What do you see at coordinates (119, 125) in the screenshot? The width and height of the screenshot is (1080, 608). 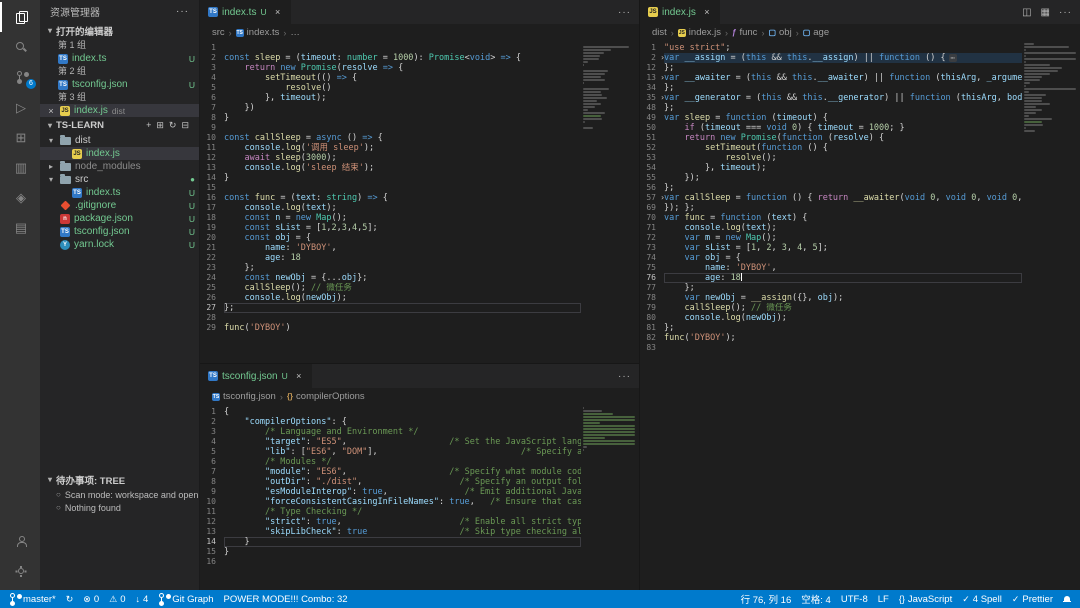 I see `workspace-header: ▾ TS-LEARN + ⊞ ↻ ⊟` at bounding box center [119, 125].